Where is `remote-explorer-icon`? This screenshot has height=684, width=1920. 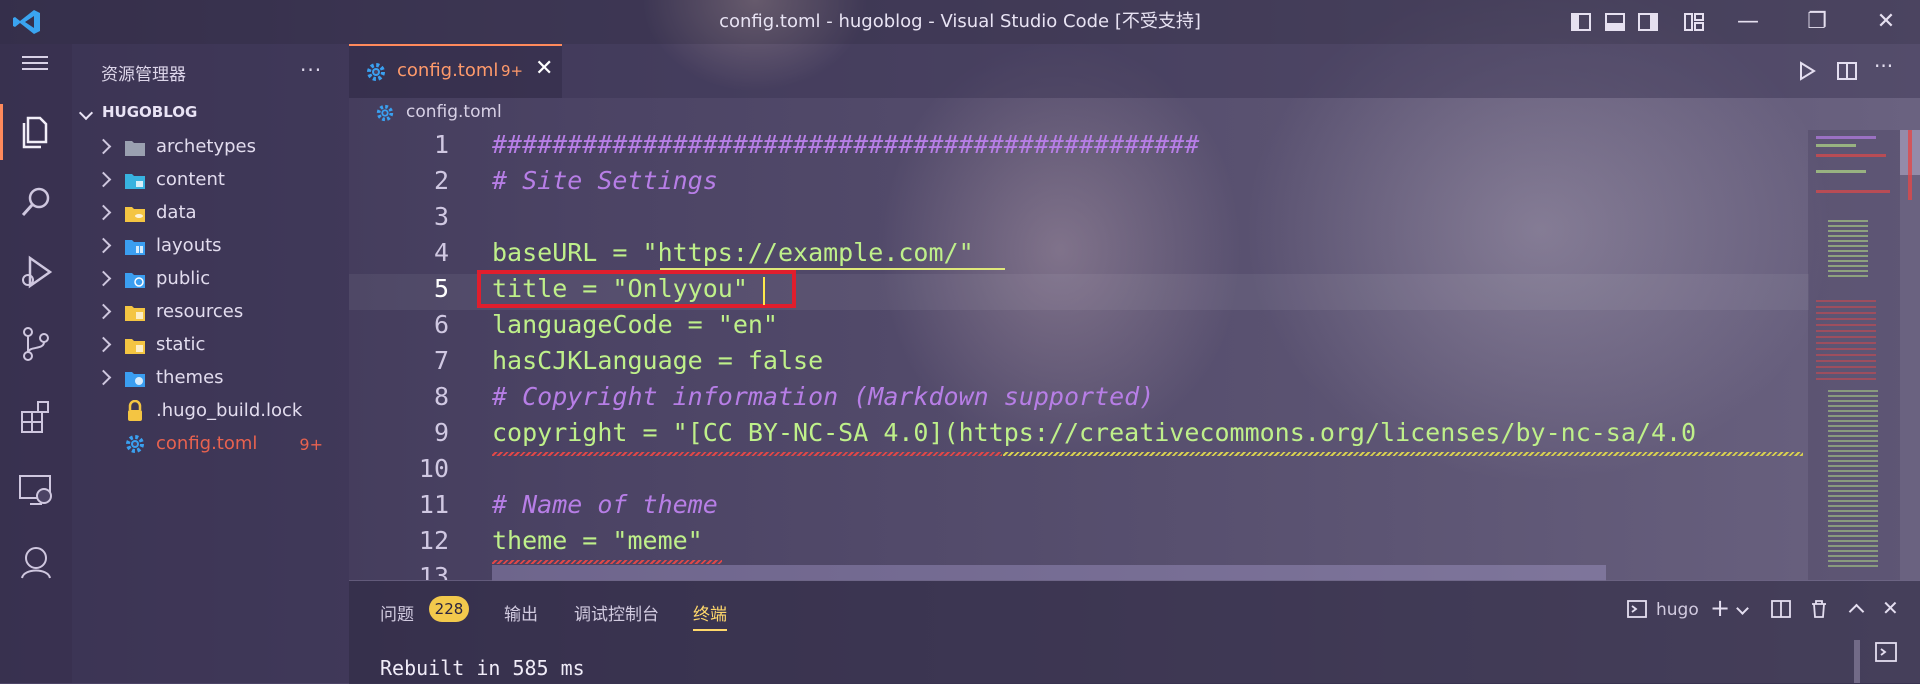 remote-explorer-icon is located at coordinates (36, 490).